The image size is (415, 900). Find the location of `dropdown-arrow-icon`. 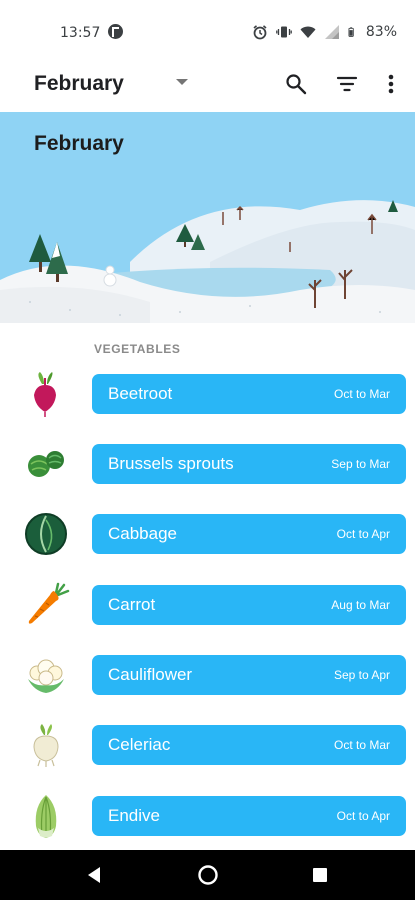

dropdown-arrow-icon is located at coordinates (182, 82).